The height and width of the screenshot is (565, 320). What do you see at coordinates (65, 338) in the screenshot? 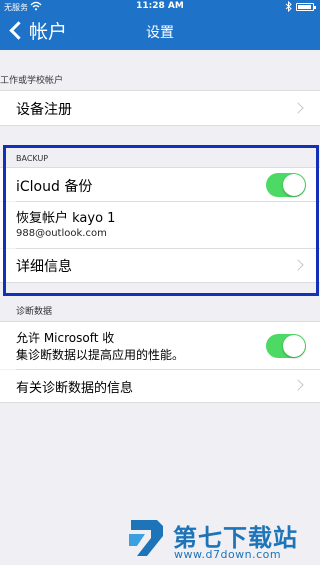
I see `allow-collect-label-line1: 允许 Microsoft 收` at bounding box center [65, 338].